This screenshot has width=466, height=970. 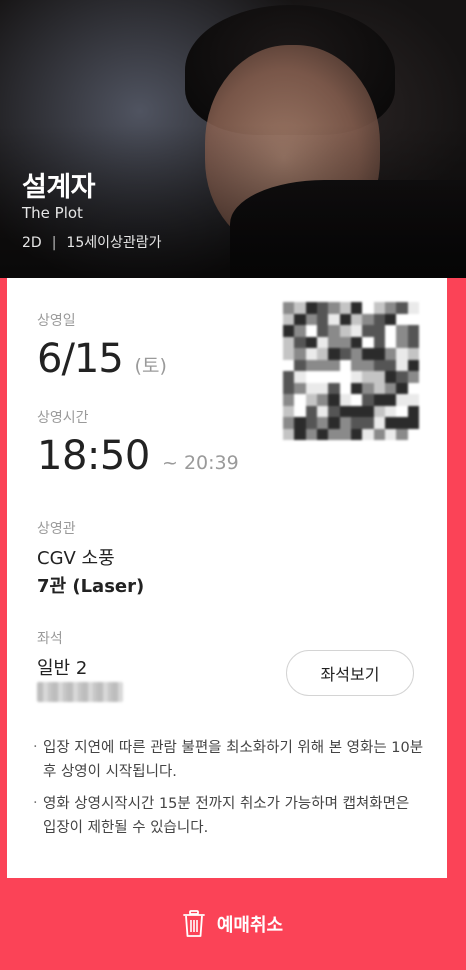 What do you see at coordinates (52, 213) in the screenshot?
I see `movie-english-title: The Plot` at bounding box center [52, 213].